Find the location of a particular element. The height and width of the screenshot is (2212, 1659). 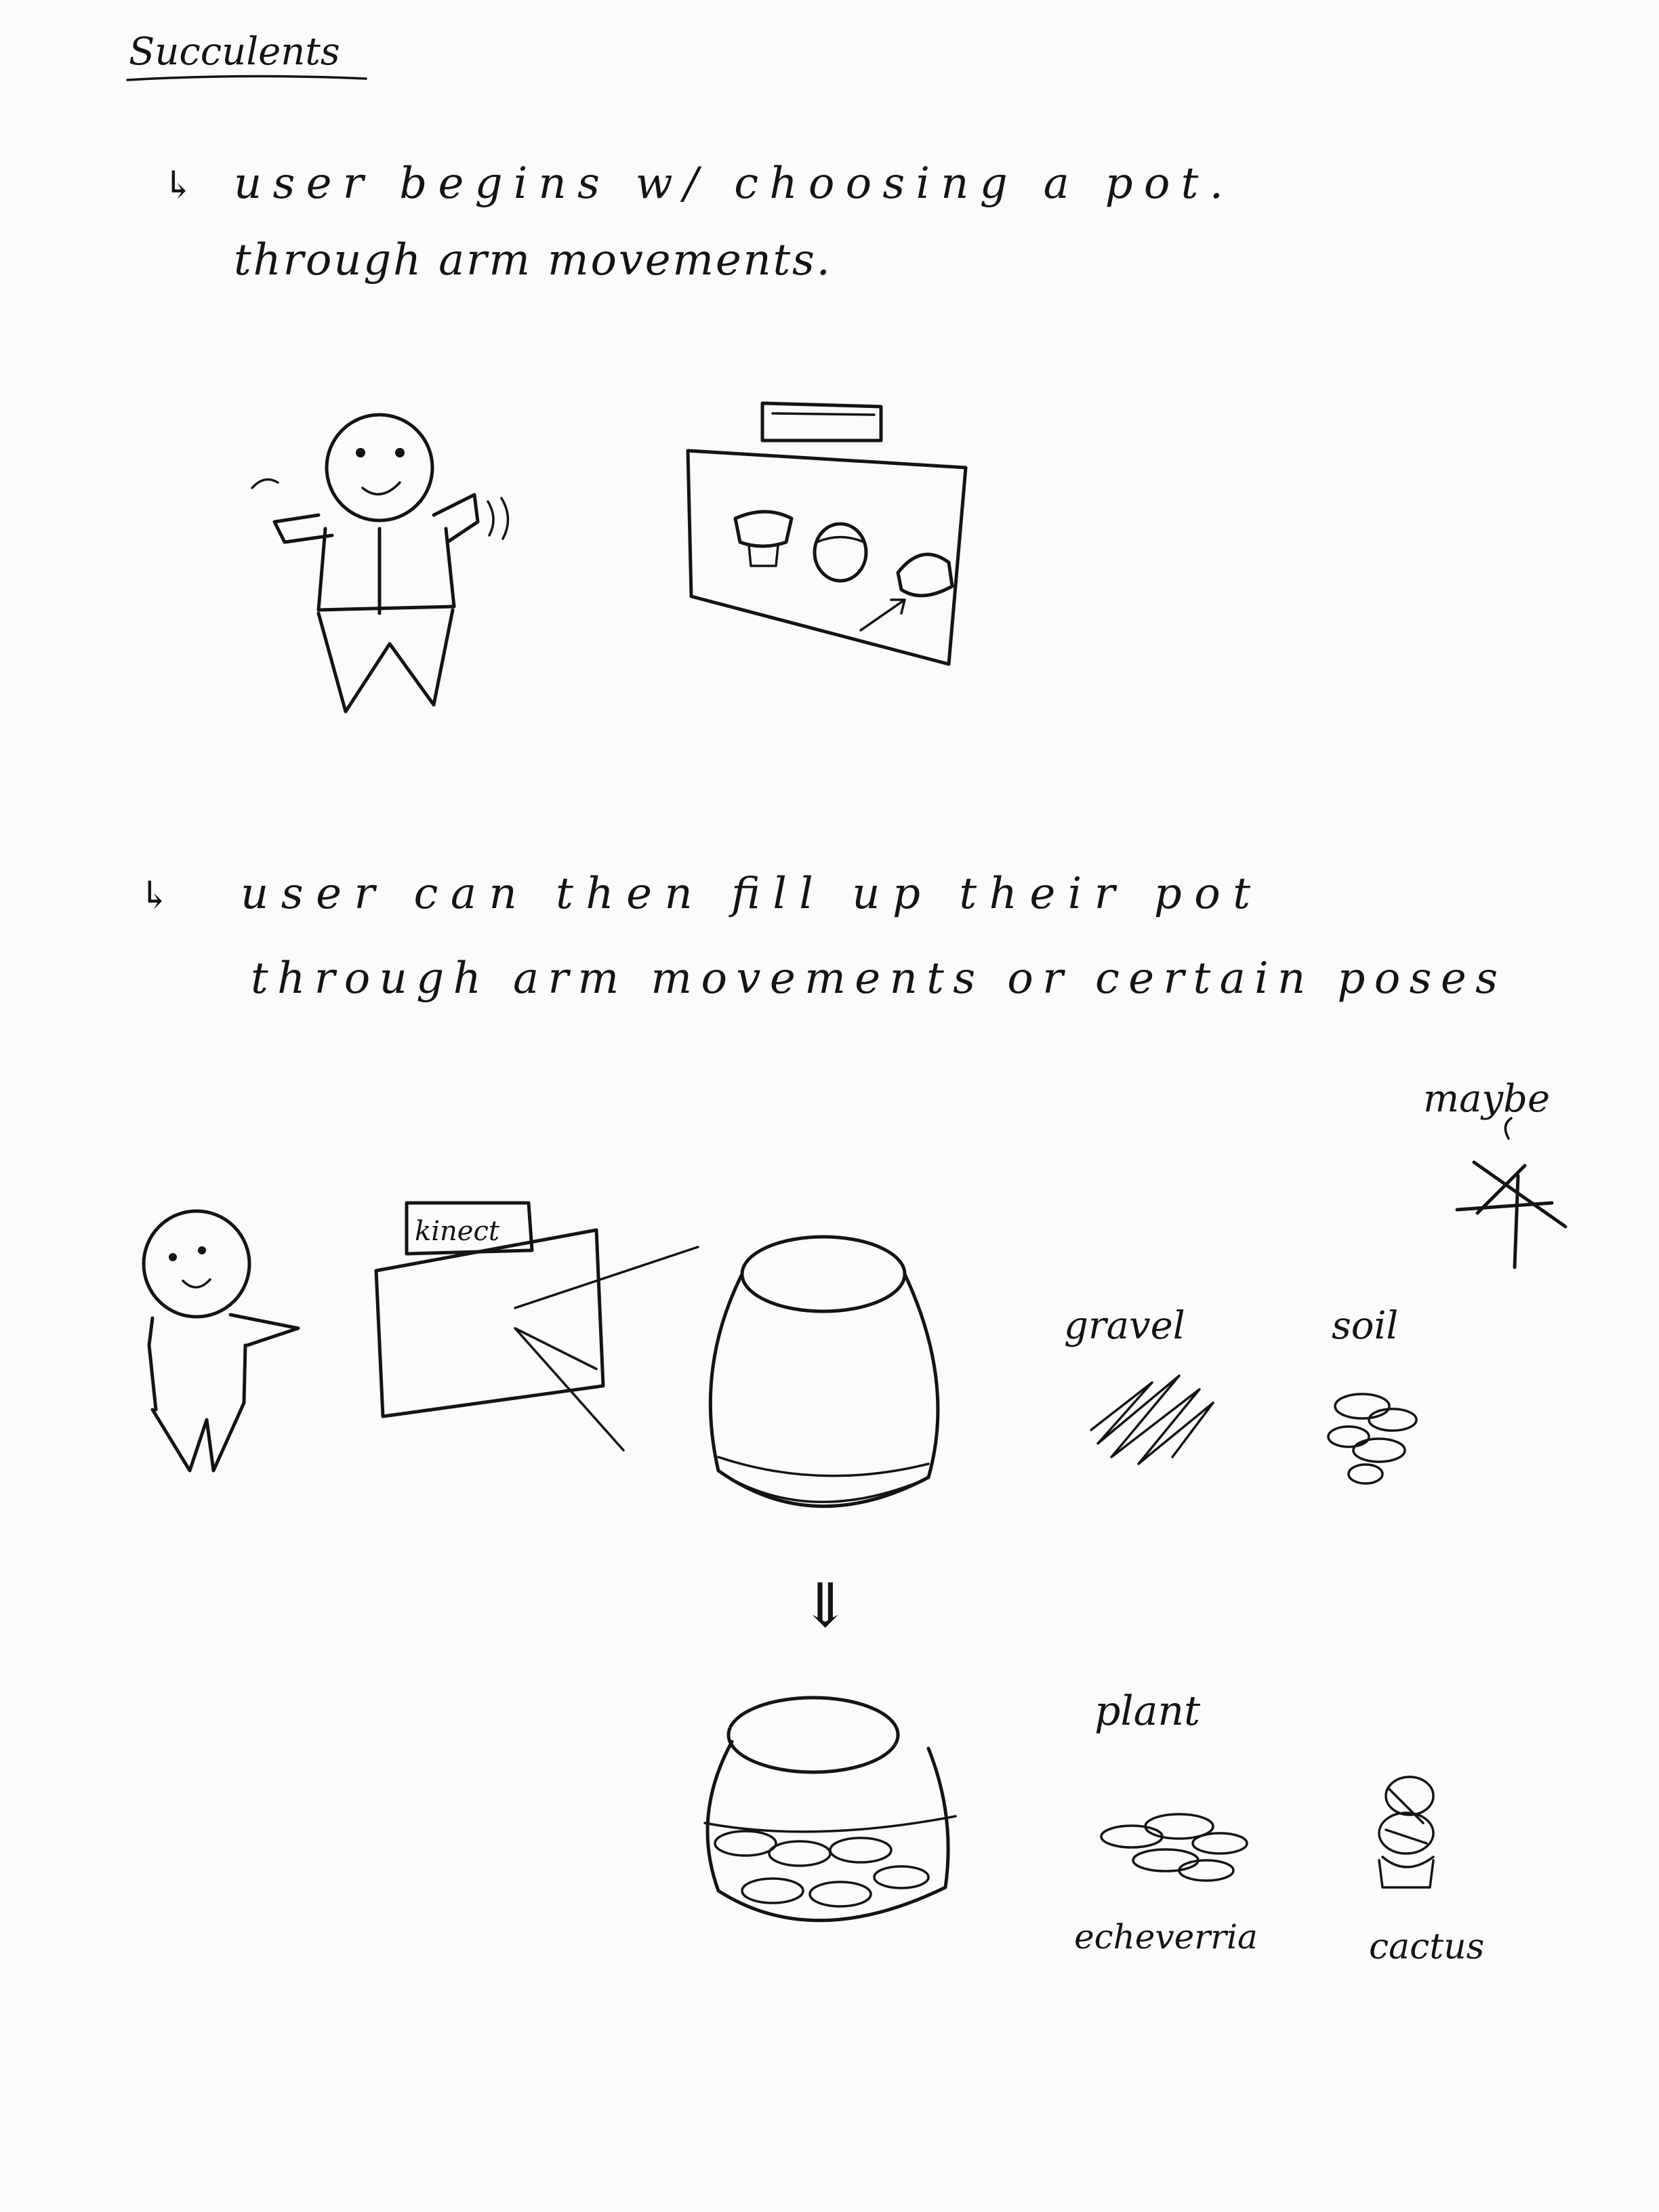

page-title: Succulents is located at coordinates (235, 52).